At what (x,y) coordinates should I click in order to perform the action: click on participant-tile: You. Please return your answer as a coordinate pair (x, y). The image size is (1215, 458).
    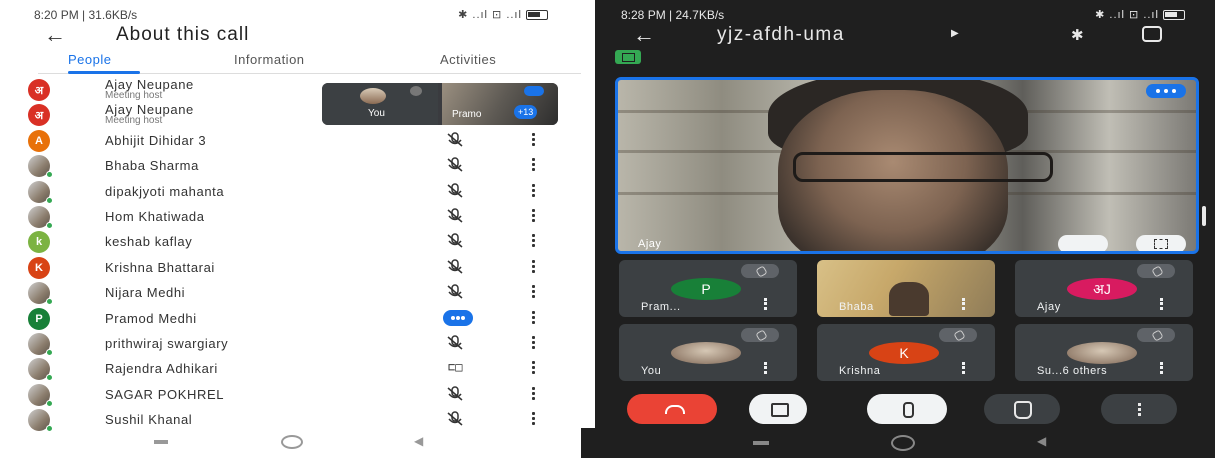
    Looking at the image, I should click on (708, 352).